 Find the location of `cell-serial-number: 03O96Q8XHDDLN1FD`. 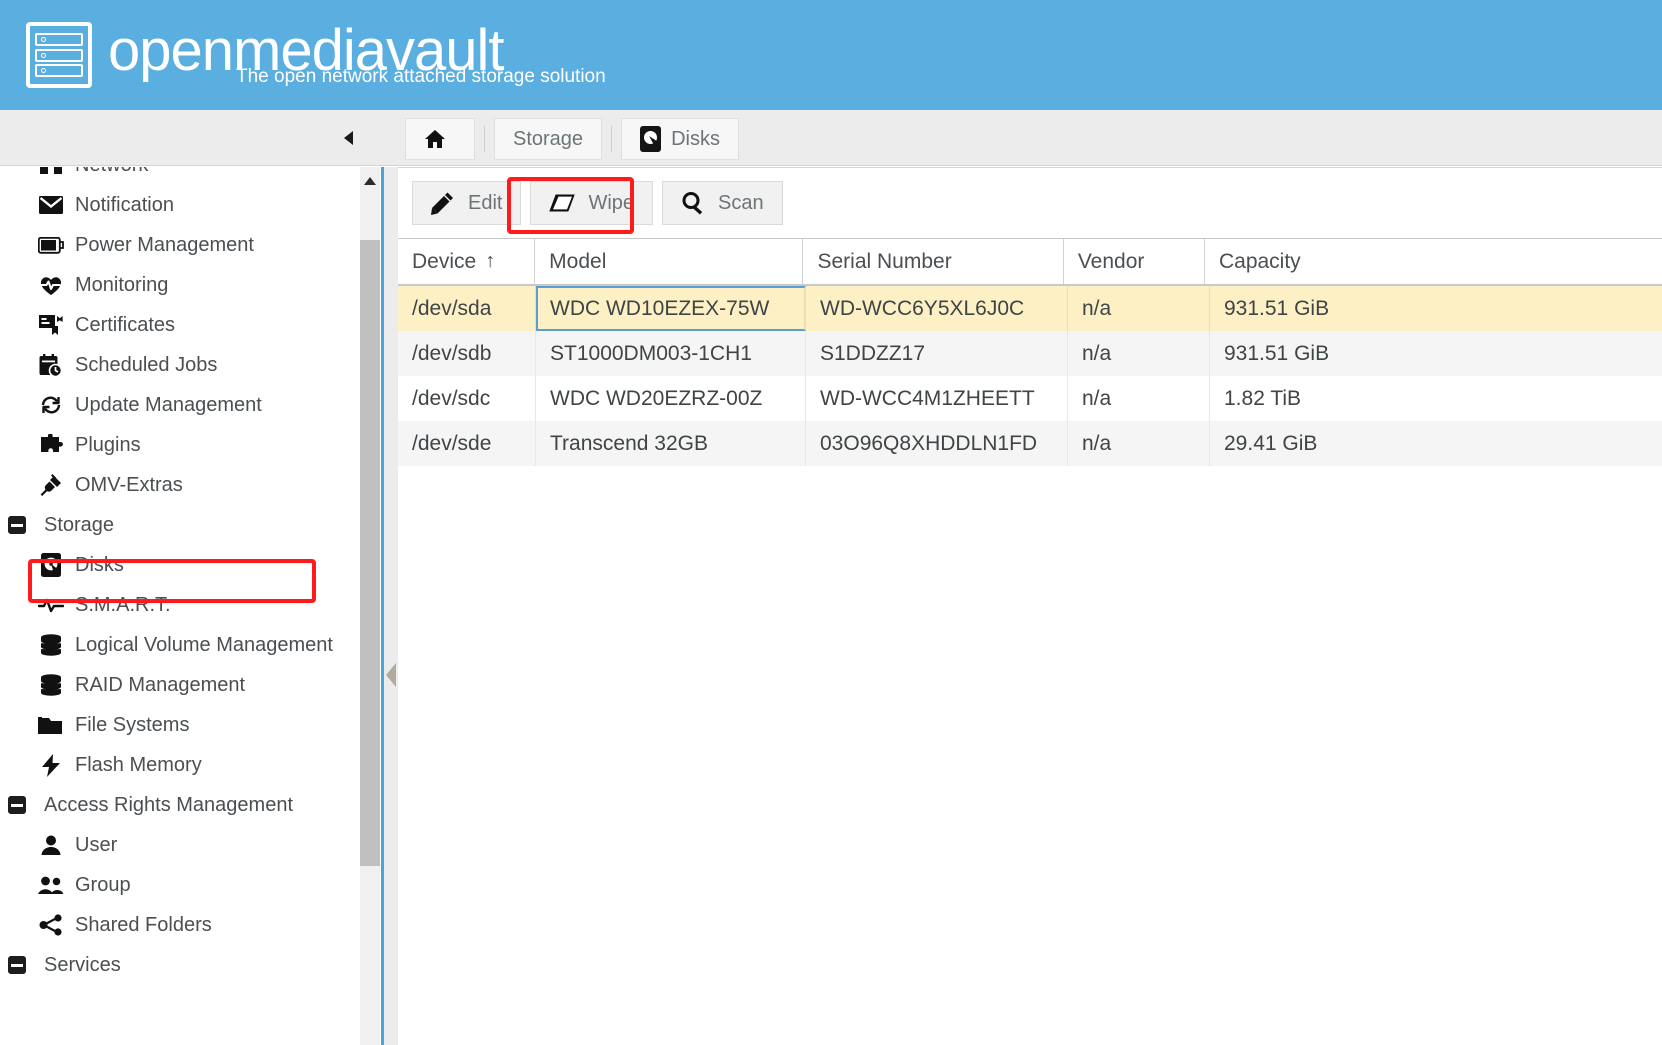

cell-serial-number: 03O96Q8XHDDLN1FD is located at coordinates (937, 443).